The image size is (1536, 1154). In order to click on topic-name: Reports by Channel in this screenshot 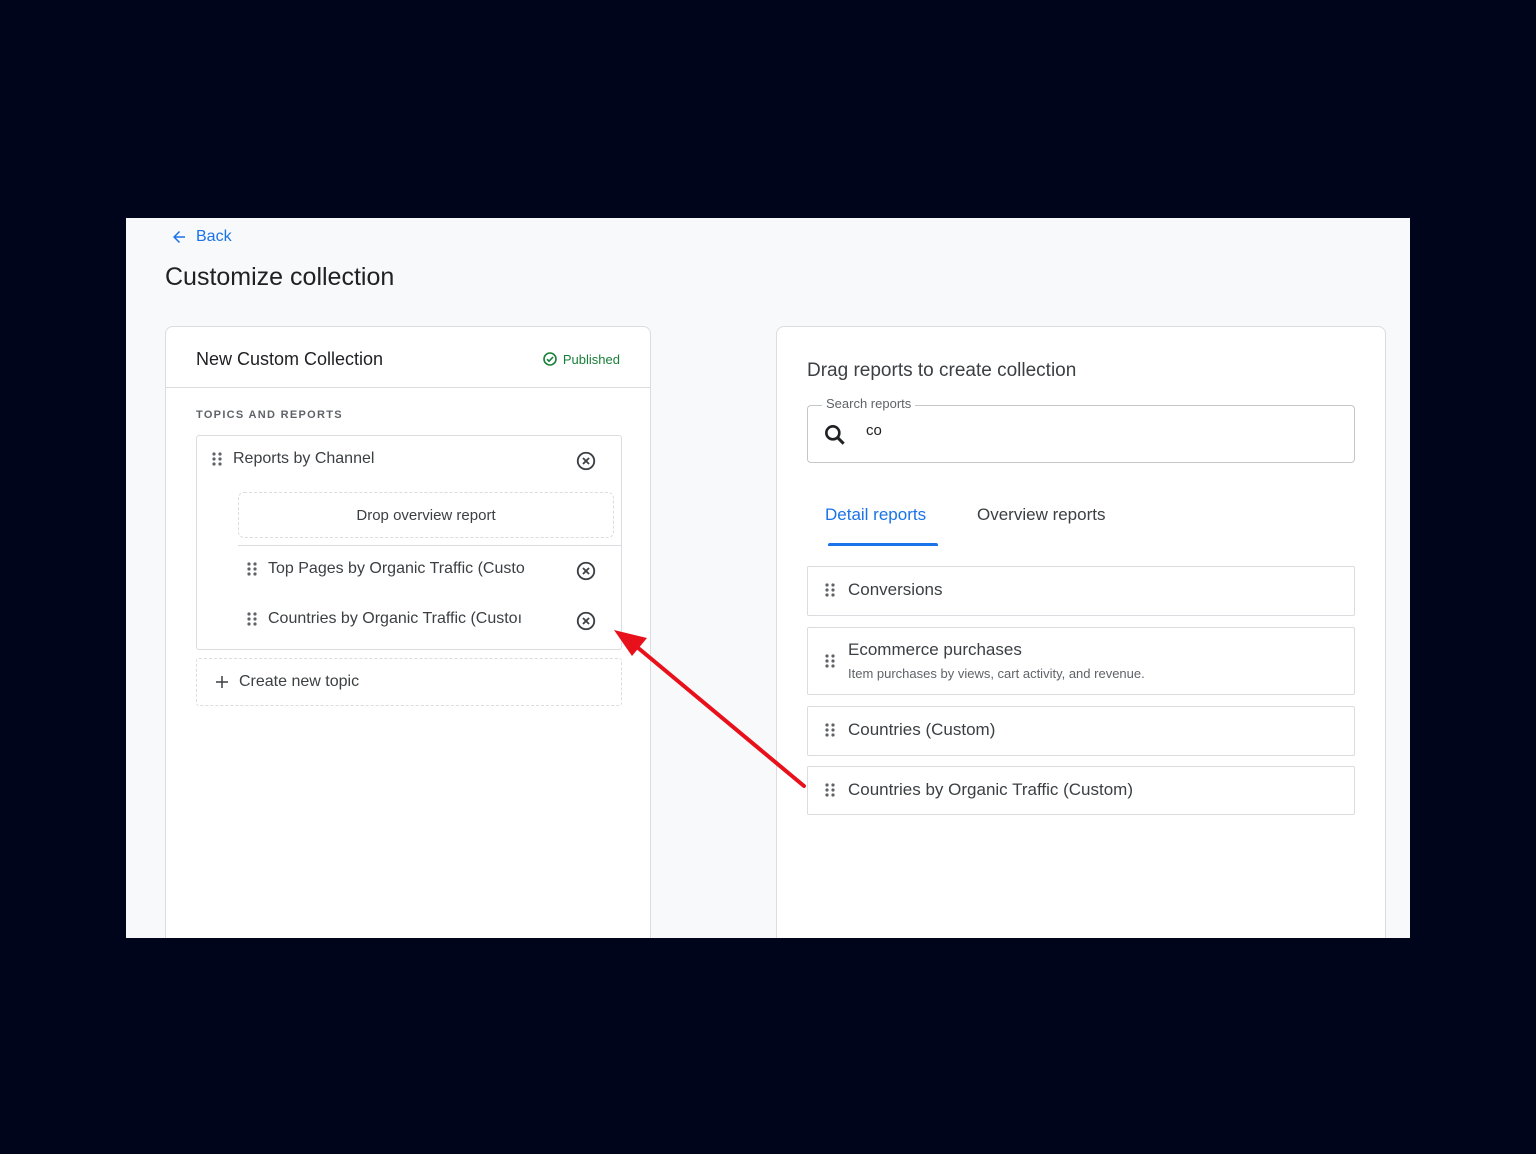, I will do `click(304, 458)`.